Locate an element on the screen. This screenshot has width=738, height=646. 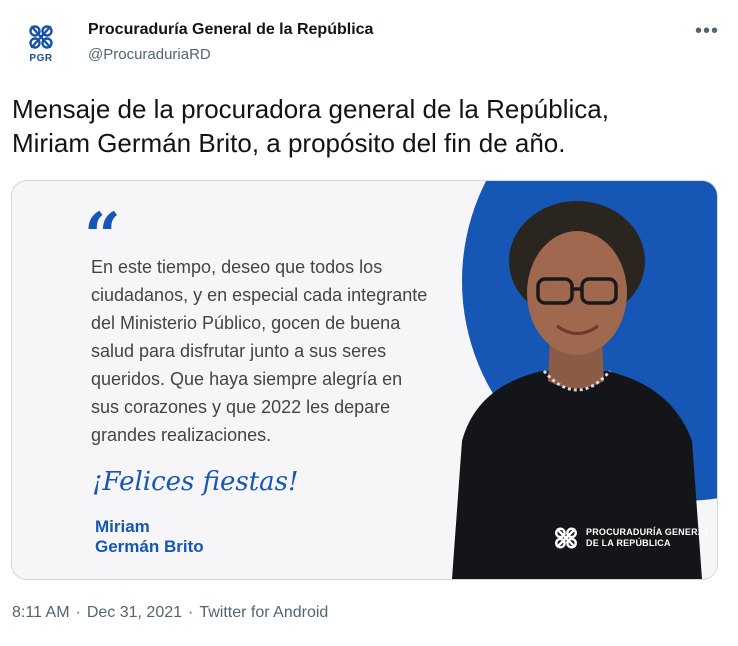
tweet-time: 8:11 AM is located at coordinates (41, 613).